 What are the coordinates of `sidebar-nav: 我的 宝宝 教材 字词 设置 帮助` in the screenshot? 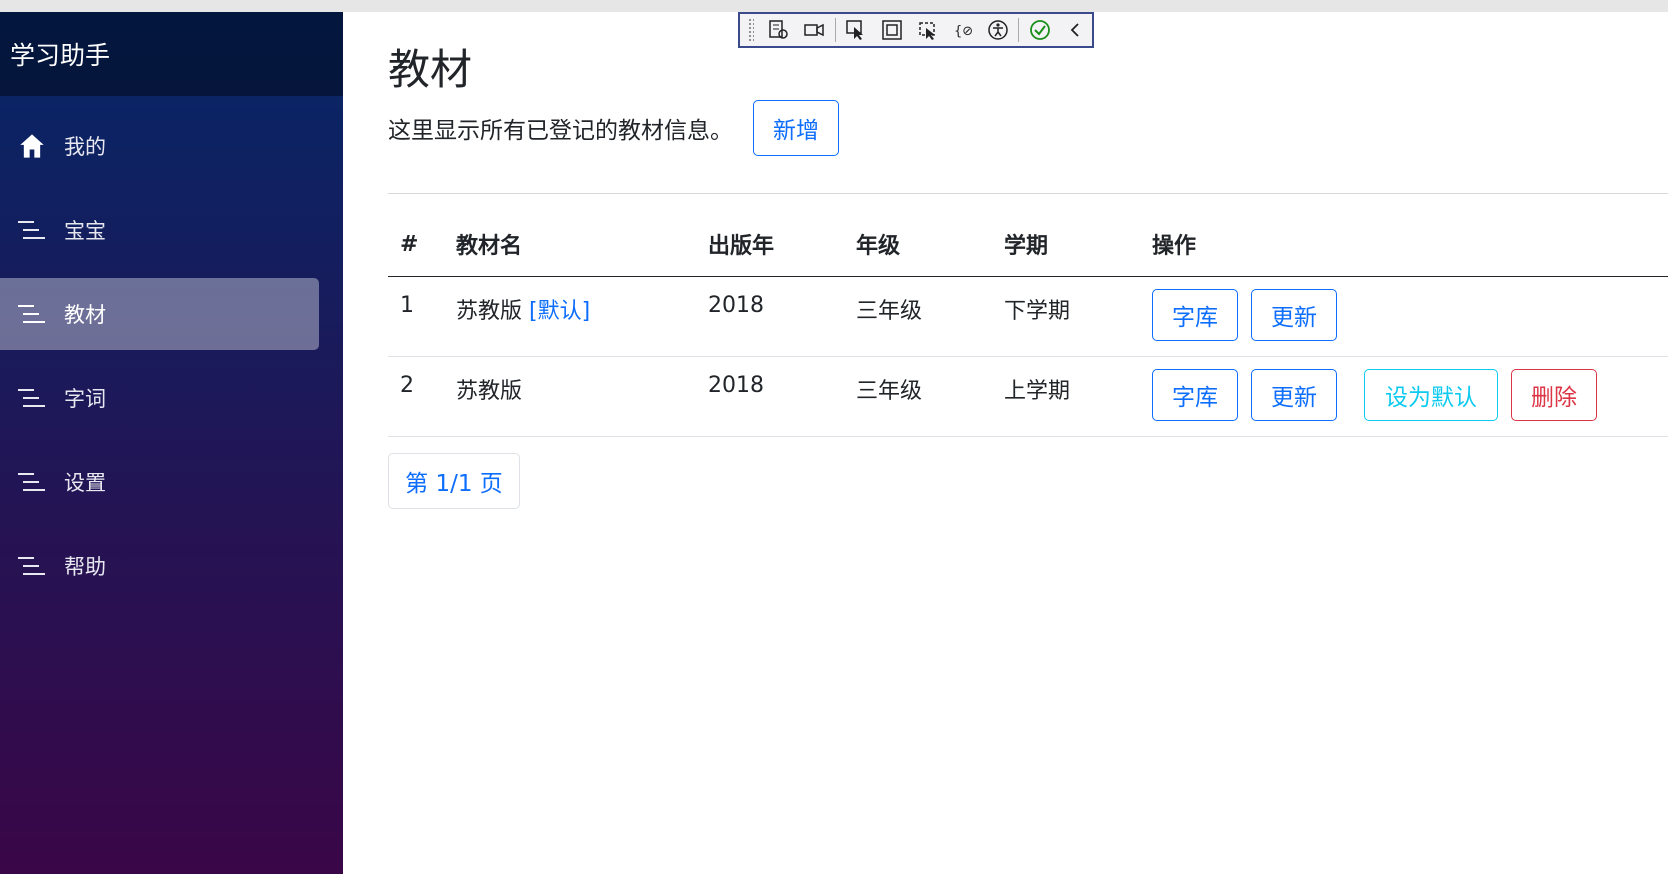 It's located at (171, 349).